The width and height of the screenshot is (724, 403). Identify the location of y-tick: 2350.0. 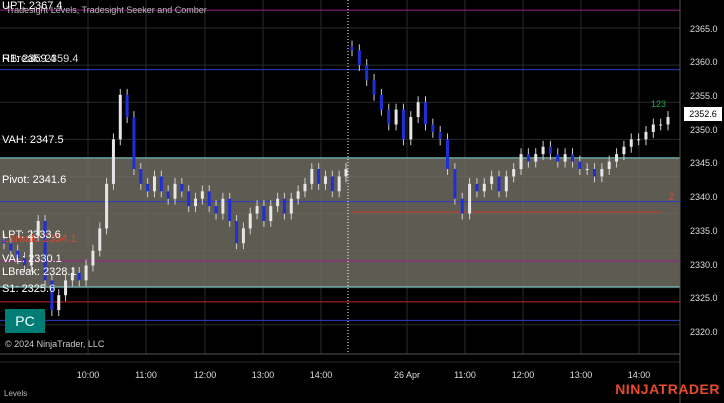
(704, 130).